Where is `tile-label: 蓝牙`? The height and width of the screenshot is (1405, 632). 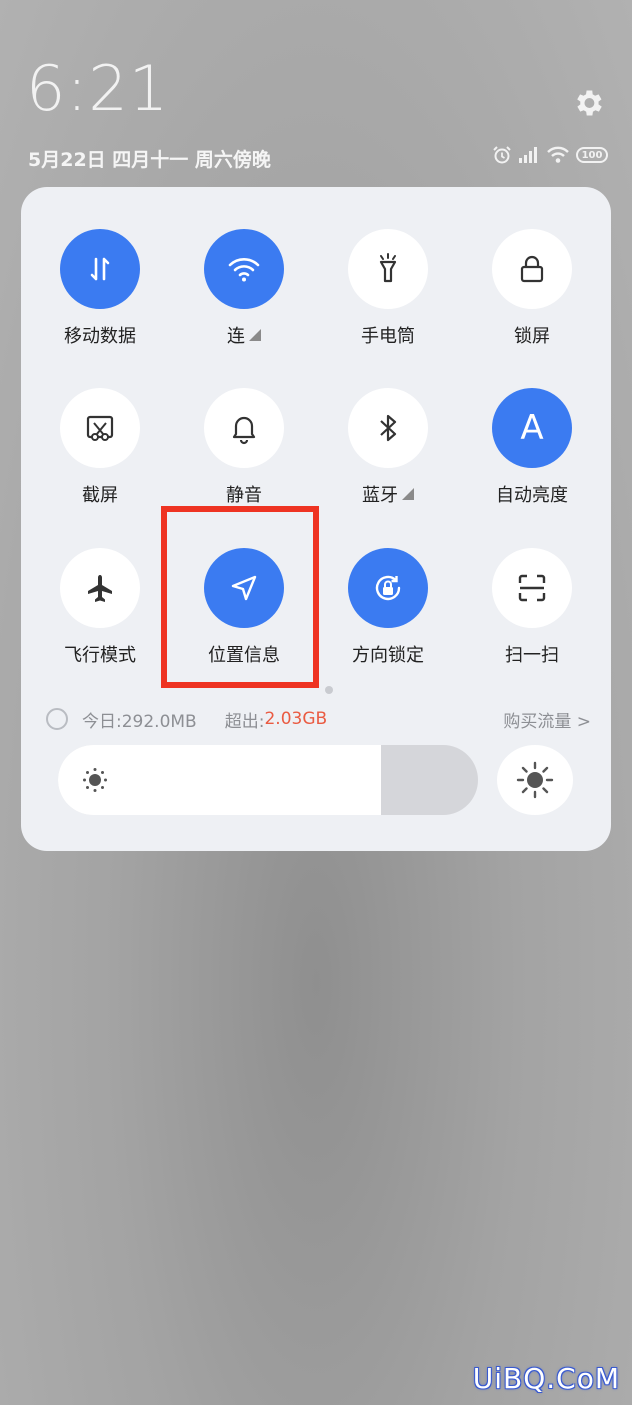 tile-label: 蓝牙 is located at coordinates (380, 495).